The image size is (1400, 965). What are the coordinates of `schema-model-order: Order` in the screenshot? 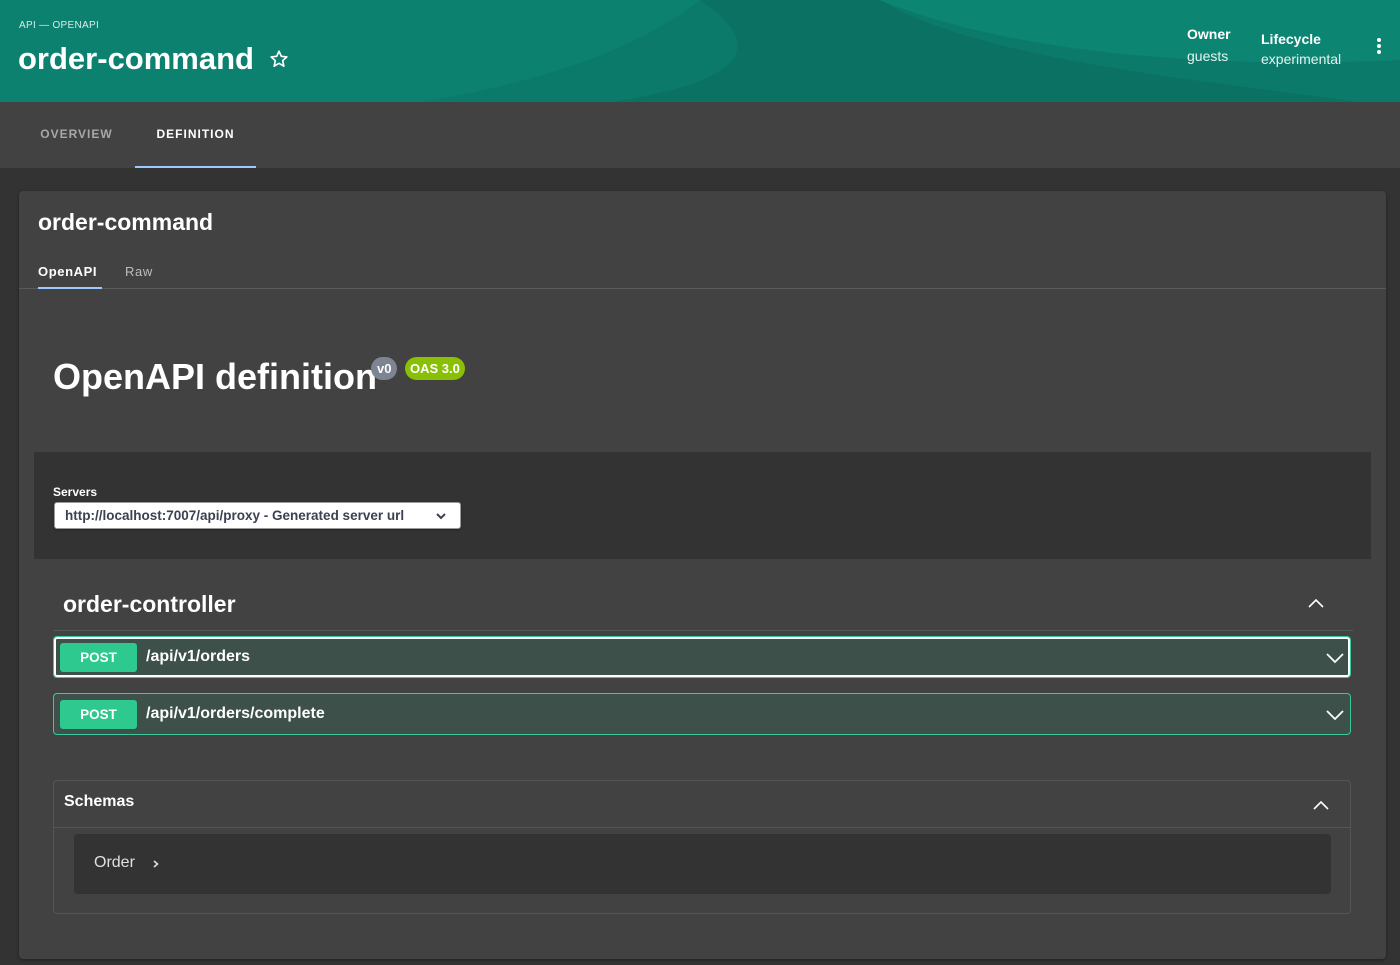 It's located at (702, 864).